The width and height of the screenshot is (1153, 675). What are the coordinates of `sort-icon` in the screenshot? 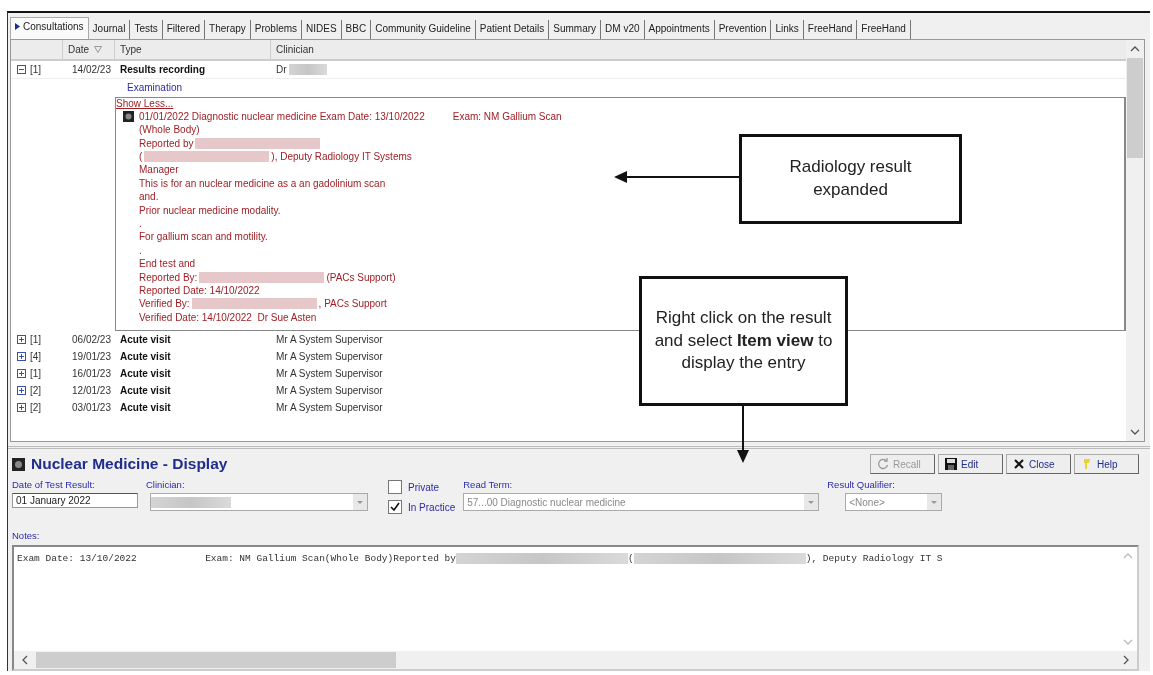 It's located at (98, 49).